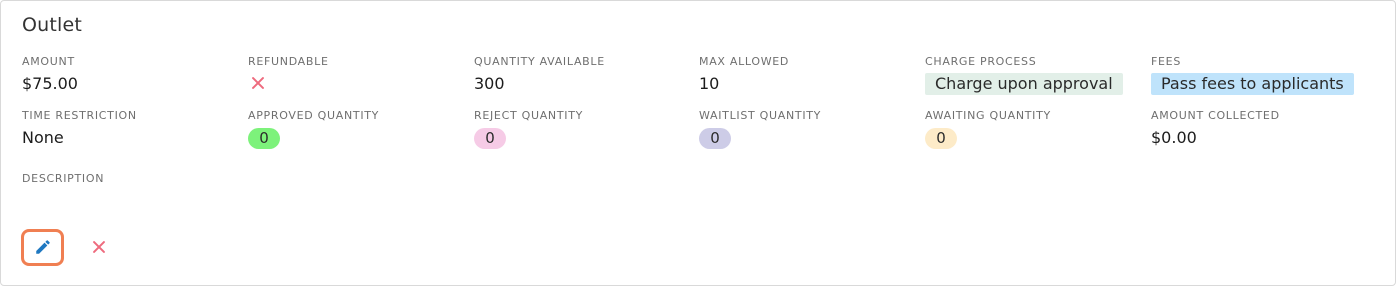 Image resolution: width=1399 pixels, height=289 pixels. What do you see at coordinates (539, 61) in the screenshot?
I see `quantity-available-label: QUANTITY AVAILABLE` at bounding box center [539, 61].